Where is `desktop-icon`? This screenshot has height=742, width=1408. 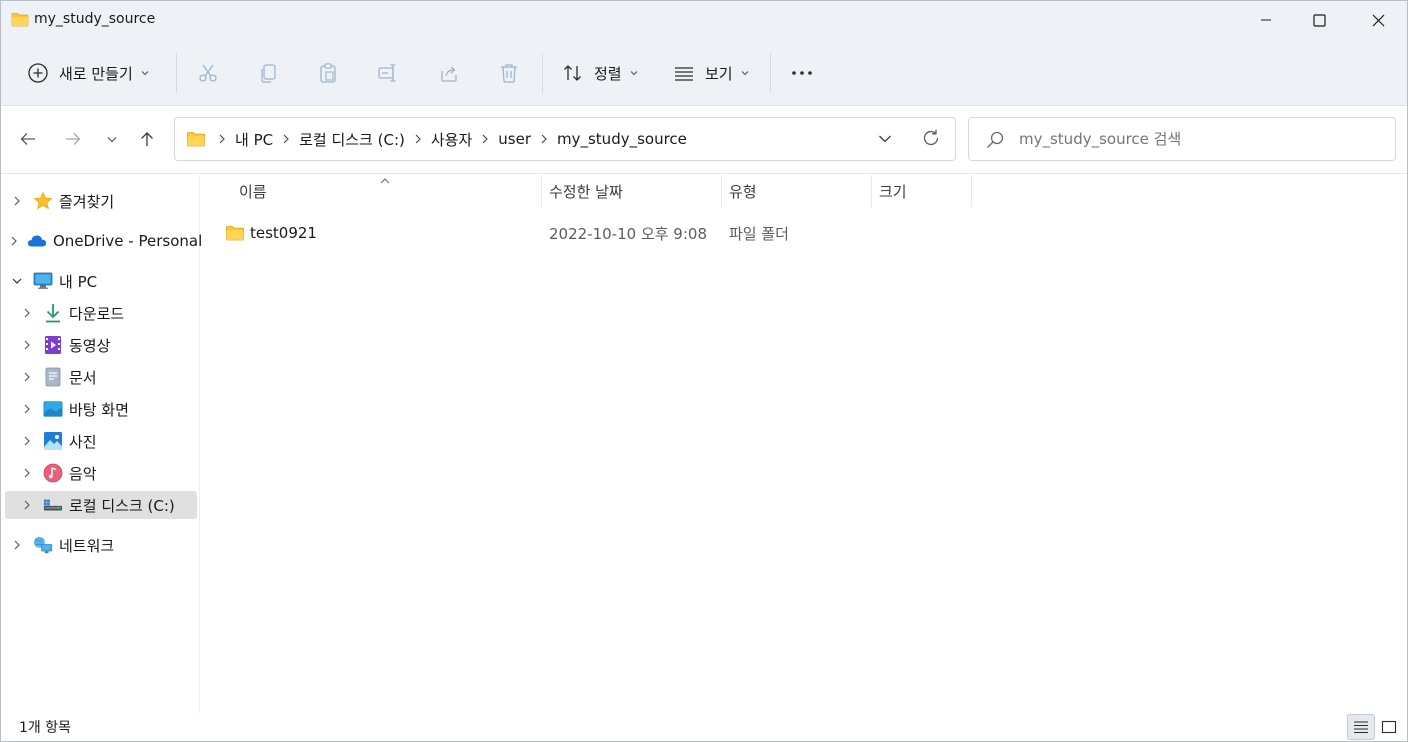
desktop-icon is located at coordinates (53, 409).